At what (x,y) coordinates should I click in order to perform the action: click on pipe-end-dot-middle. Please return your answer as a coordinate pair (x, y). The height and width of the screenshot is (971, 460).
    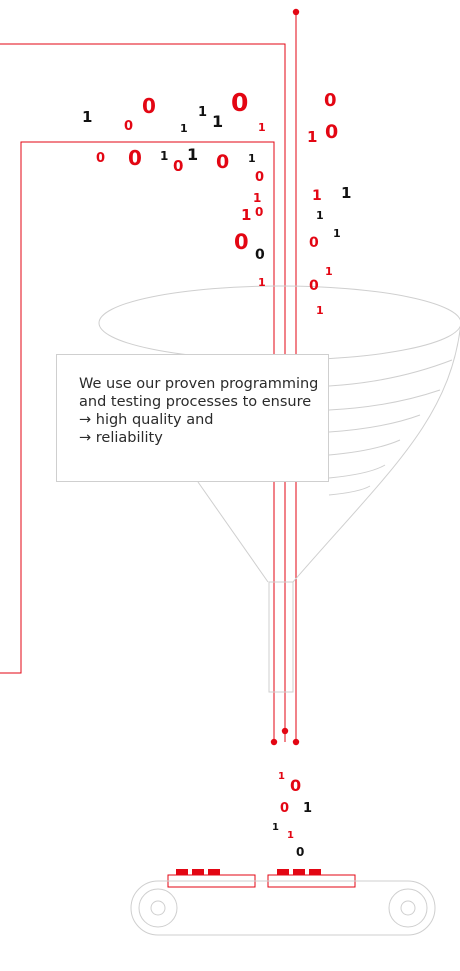
    Looking at the image, I should click on (285, 731).